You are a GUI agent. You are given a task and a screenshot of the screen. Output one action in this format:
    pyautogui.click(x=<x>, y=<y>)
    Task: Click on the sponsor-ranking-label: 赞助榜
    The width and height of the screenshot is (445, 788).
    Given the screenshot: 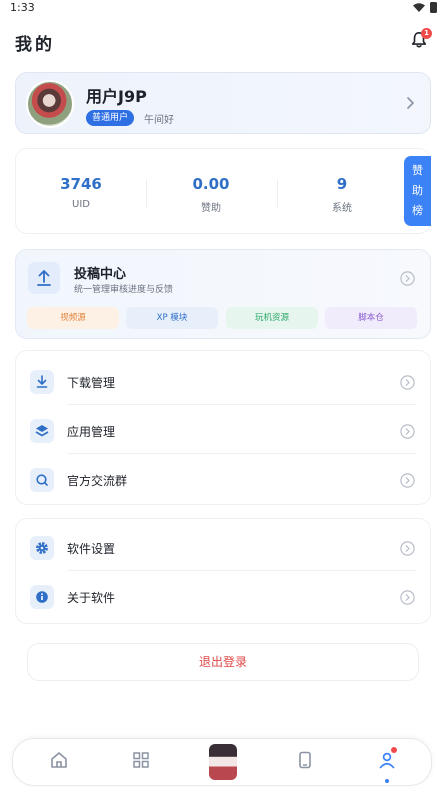 What is the action you would take?
    pyautogui.click(x=417, y=190)
    